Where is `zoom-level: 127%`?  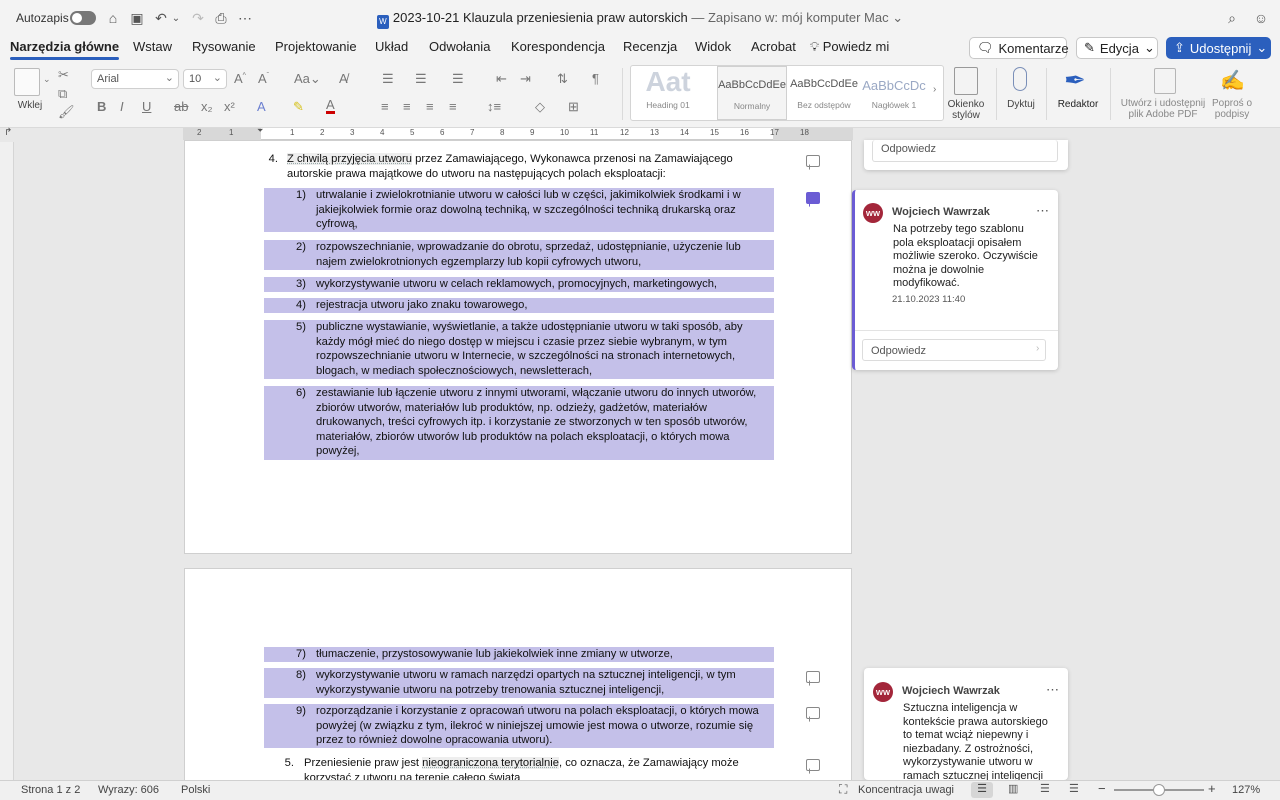 zoom-level: 127% is located at coordinates (1246, 790).